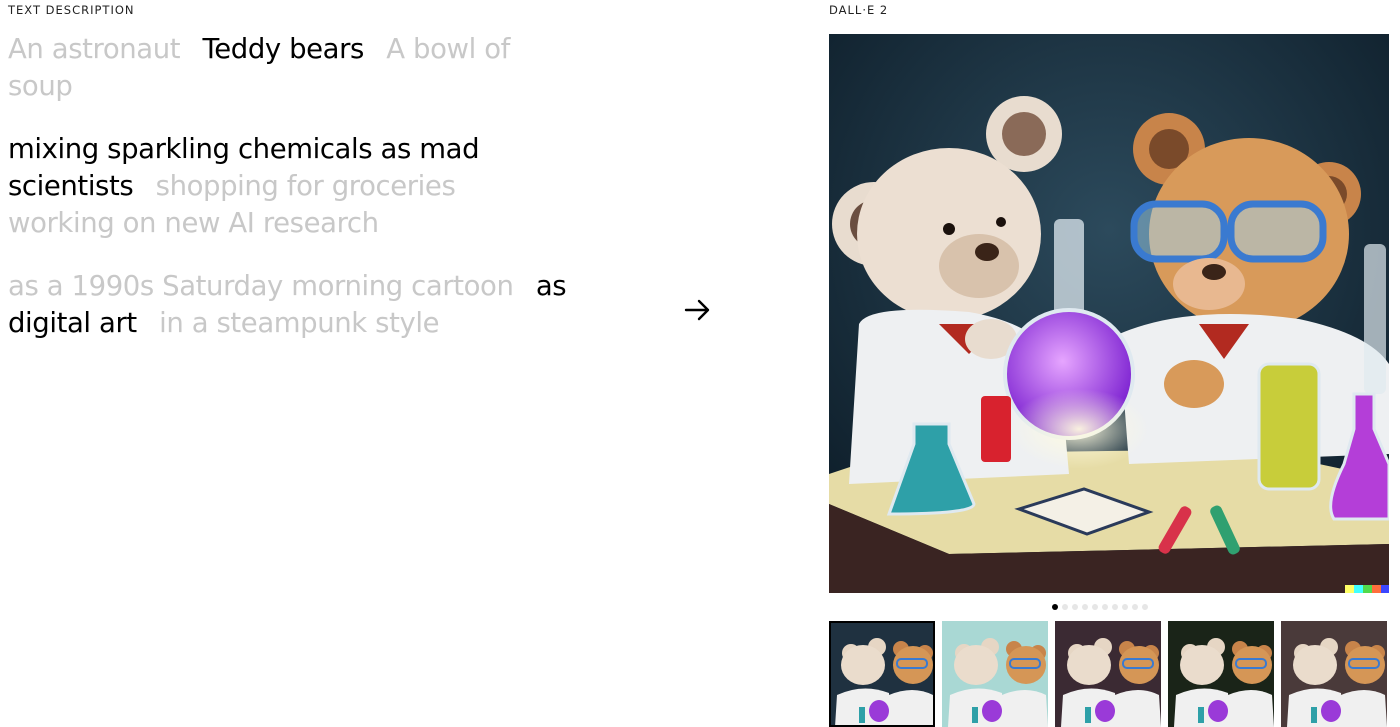 Image resolution: width=1400 pixels, height=727 pixels. Describe the element at coordinates (698, 310) in the screenshot. I see `arrow-right-icon` at that location.